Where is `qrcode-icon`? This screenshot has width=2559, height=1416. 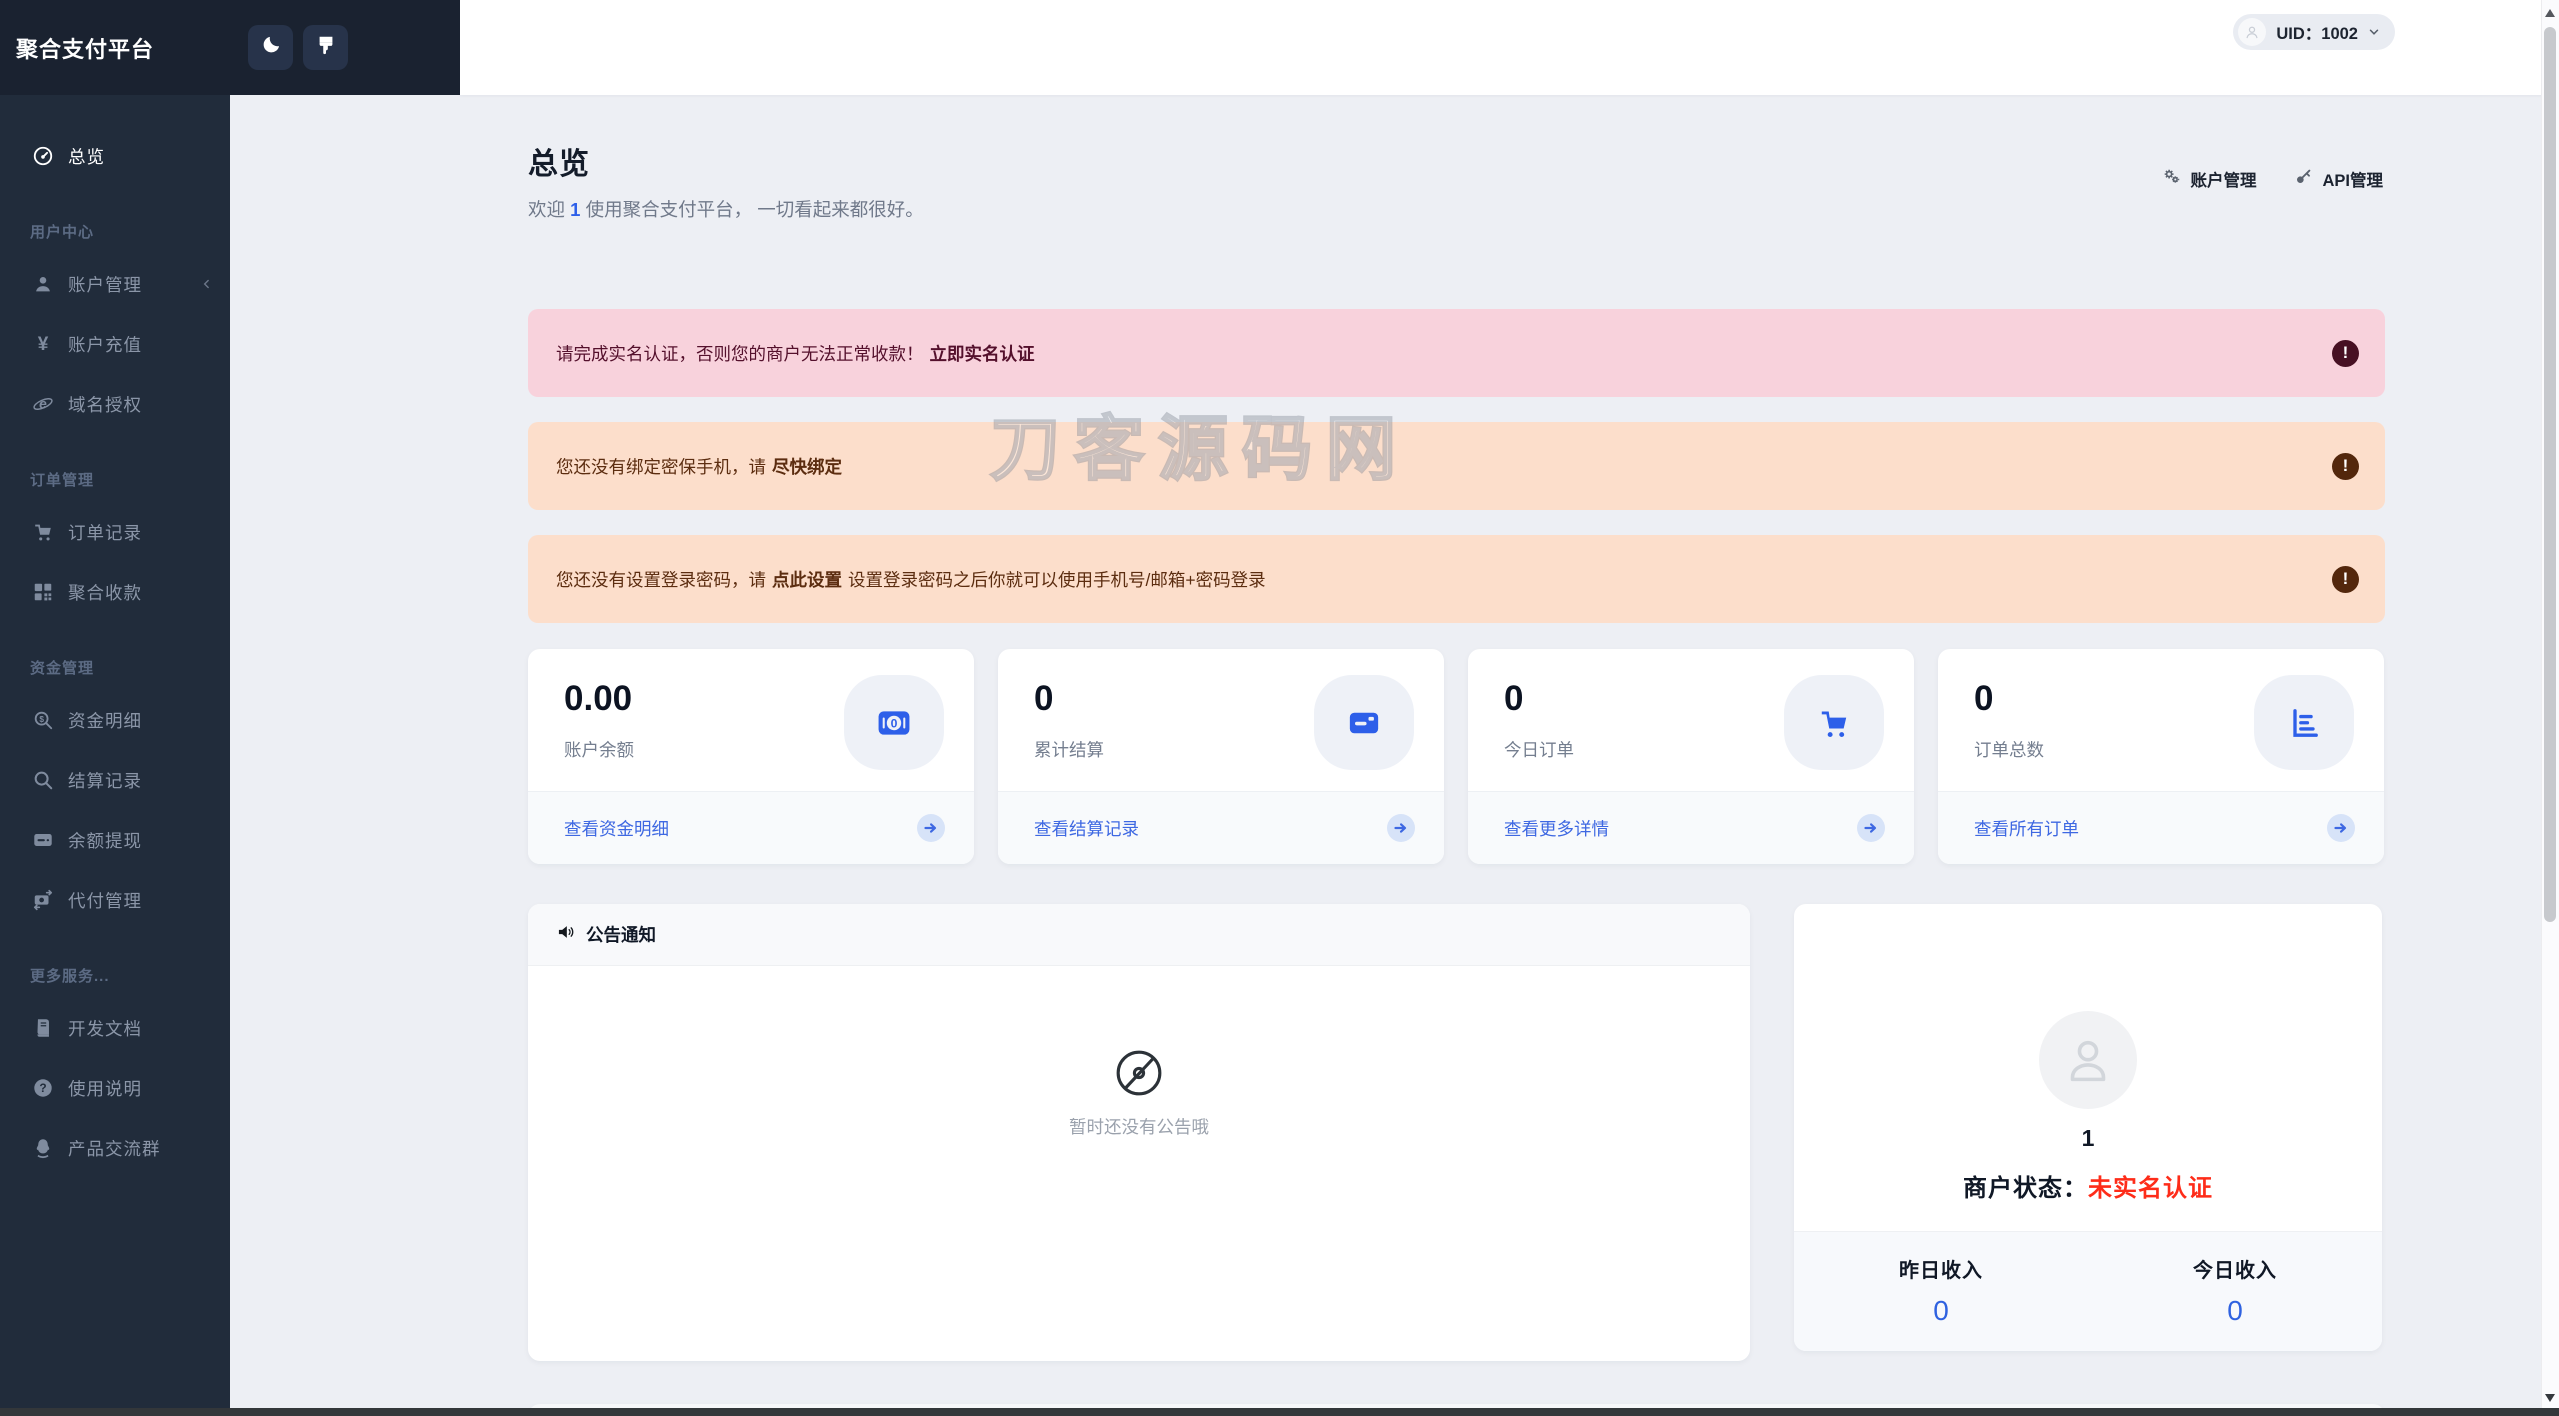 qrcode-icon is located at coordinates (43, 592).